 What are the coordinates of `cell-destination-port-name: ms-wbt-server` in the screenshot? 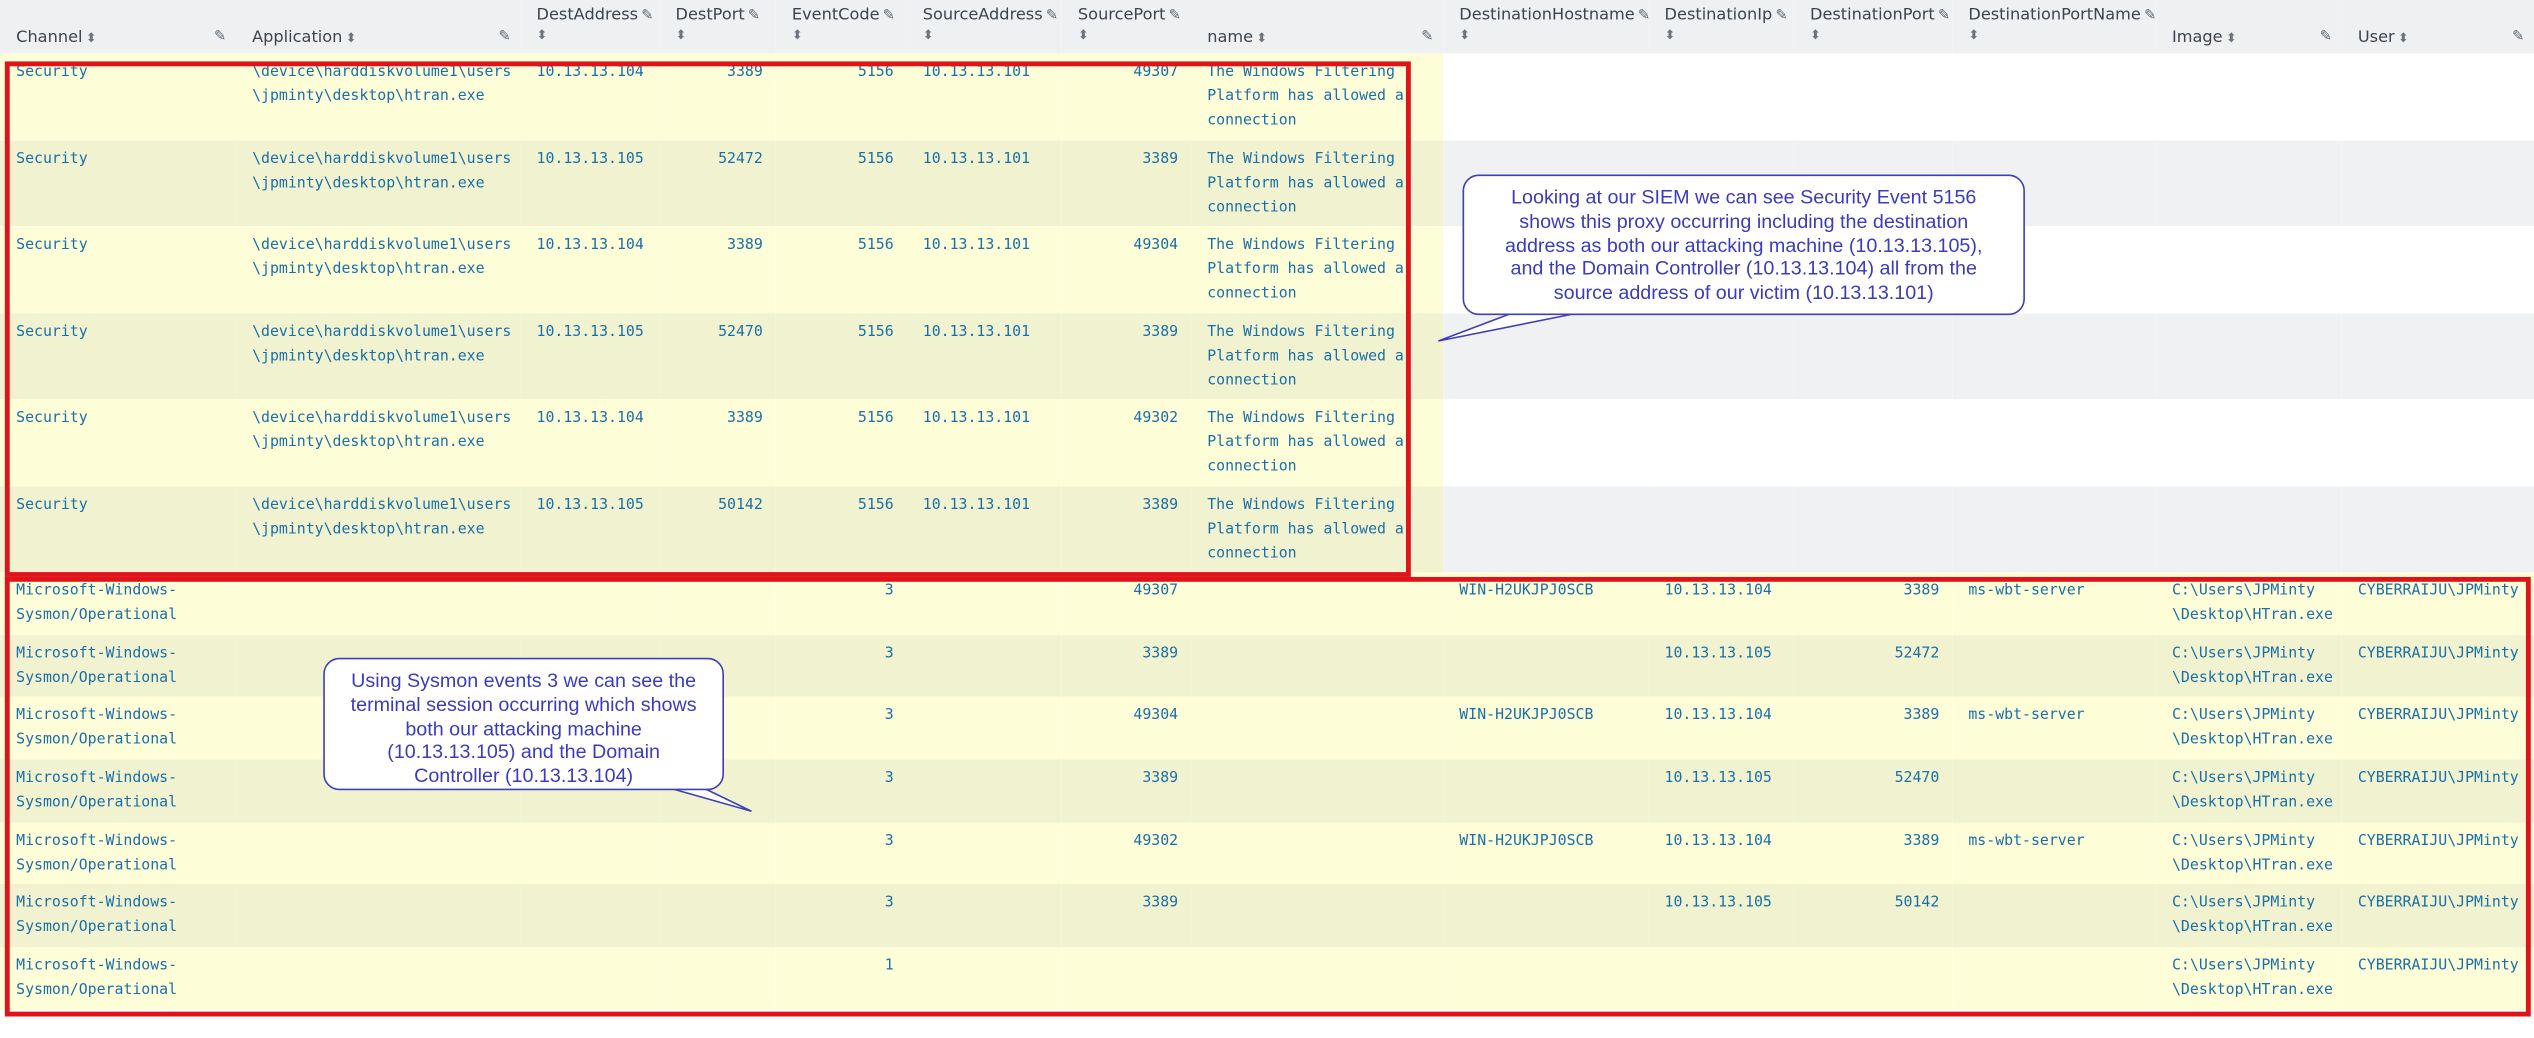 It's located at (2054, 603).